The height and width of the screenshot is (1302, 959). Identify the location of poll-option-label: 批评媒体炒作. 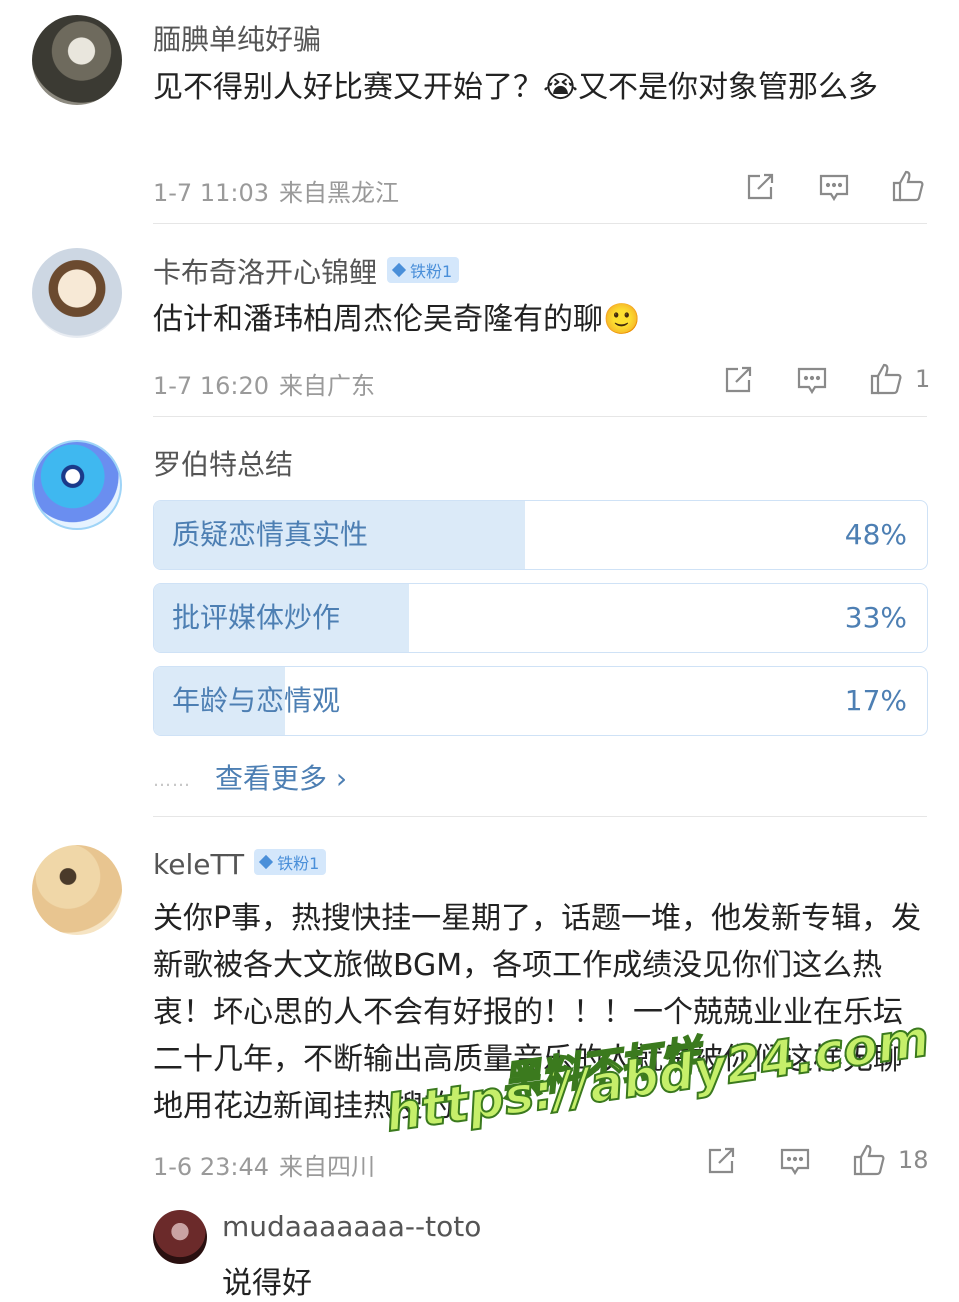
(256, 617).